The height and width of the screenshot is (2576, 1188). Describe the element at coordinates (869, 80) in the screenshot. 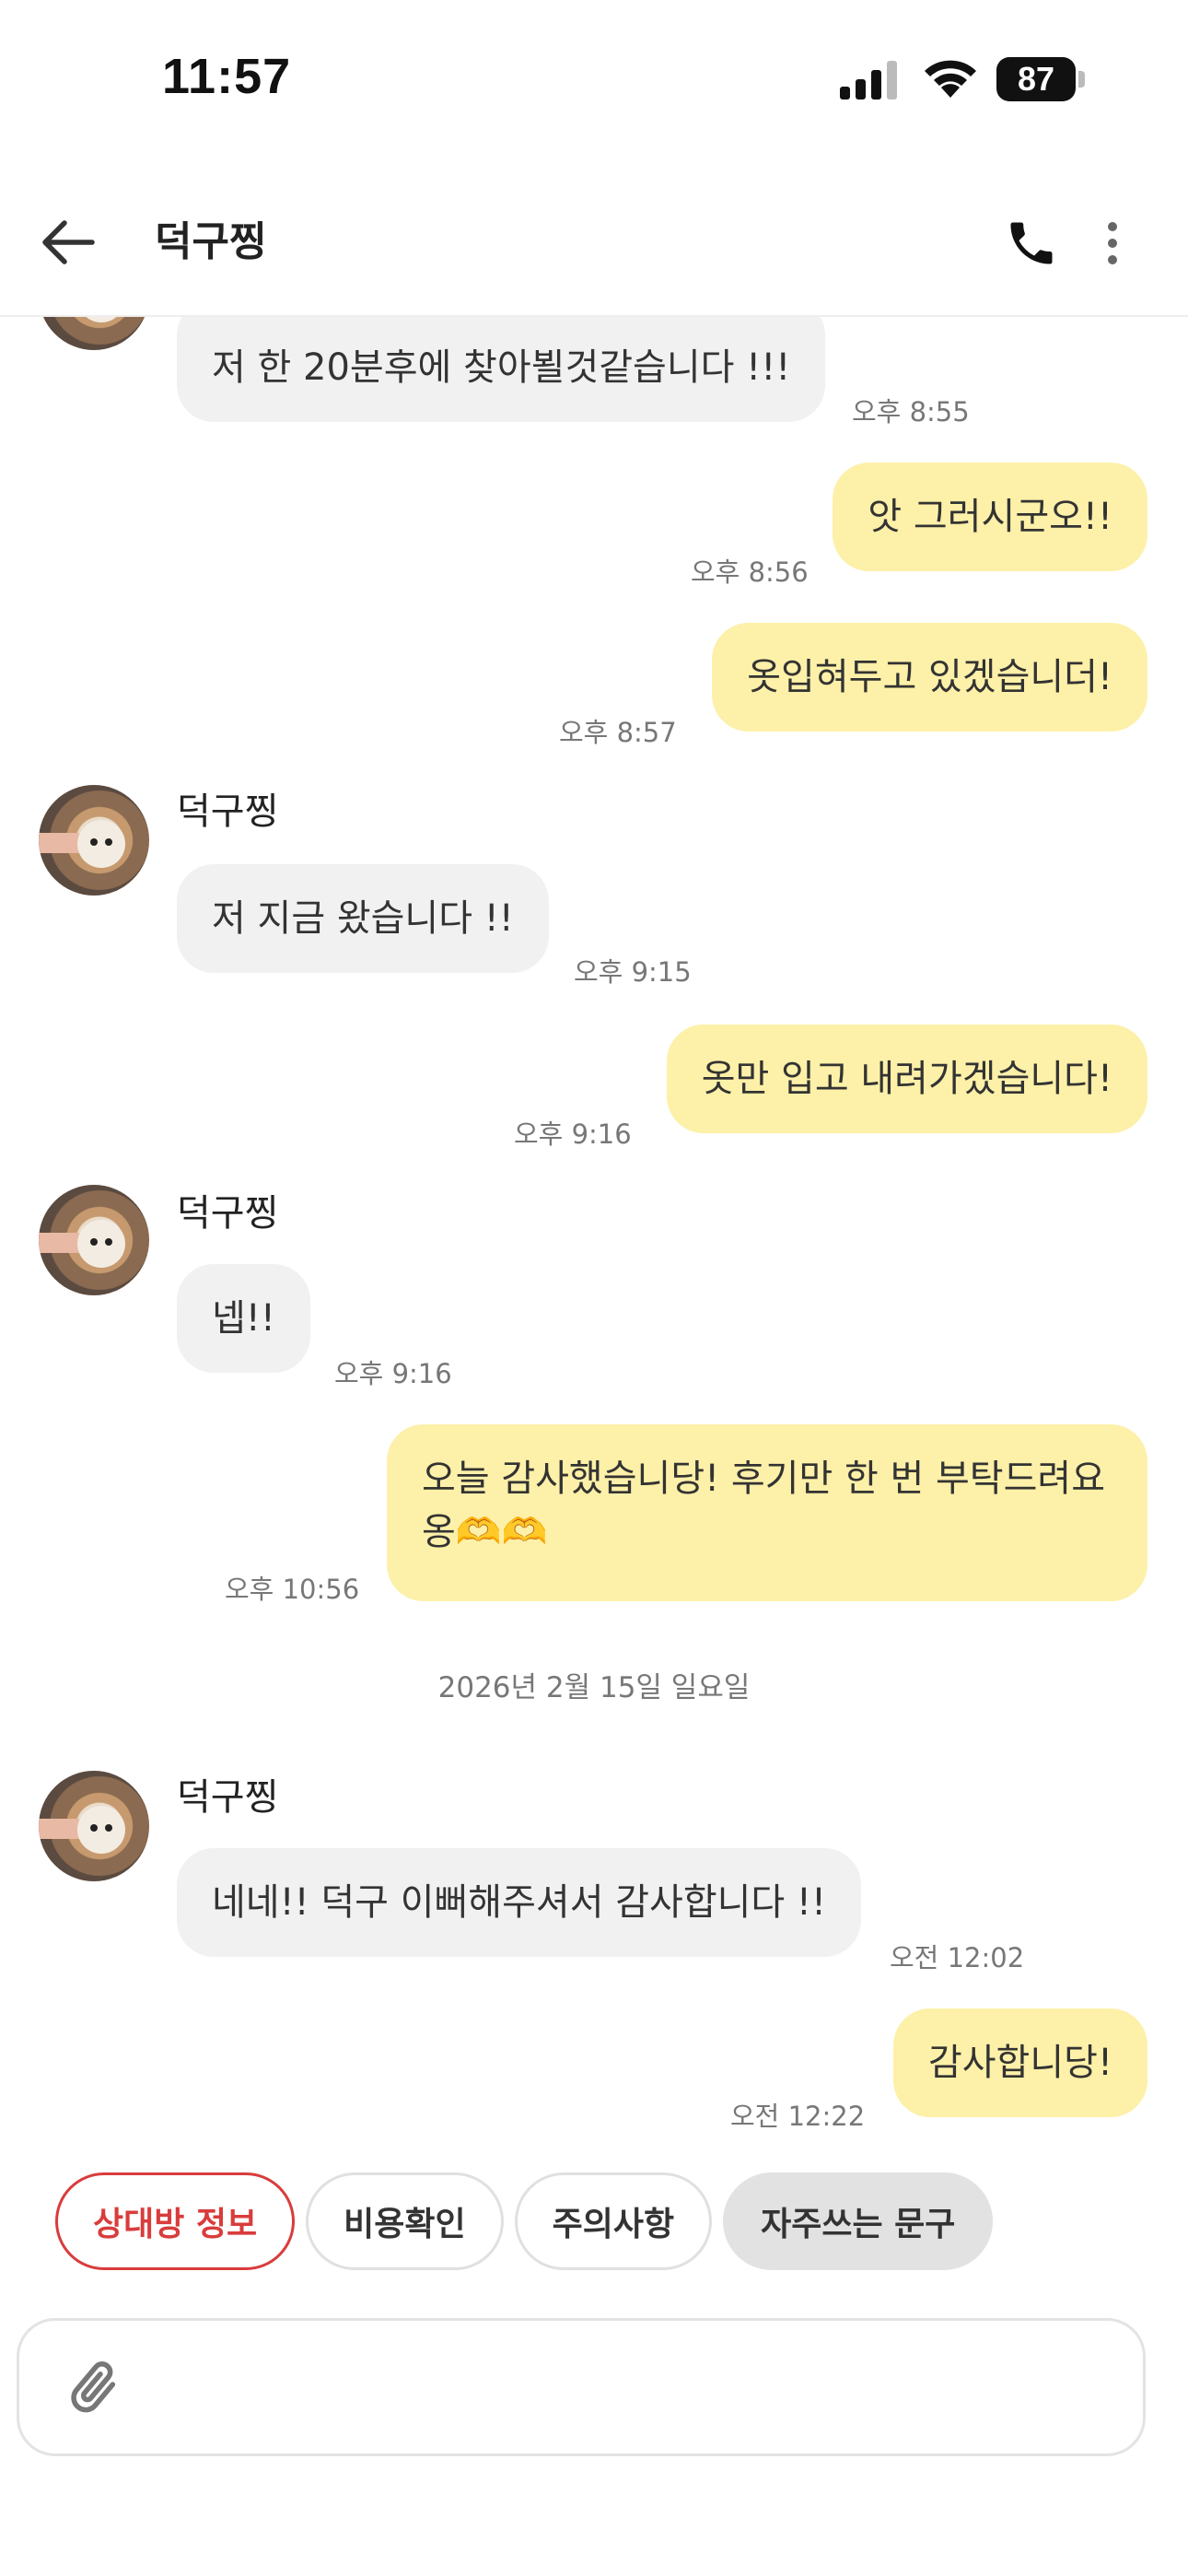

I see `signal-icon` at that location.